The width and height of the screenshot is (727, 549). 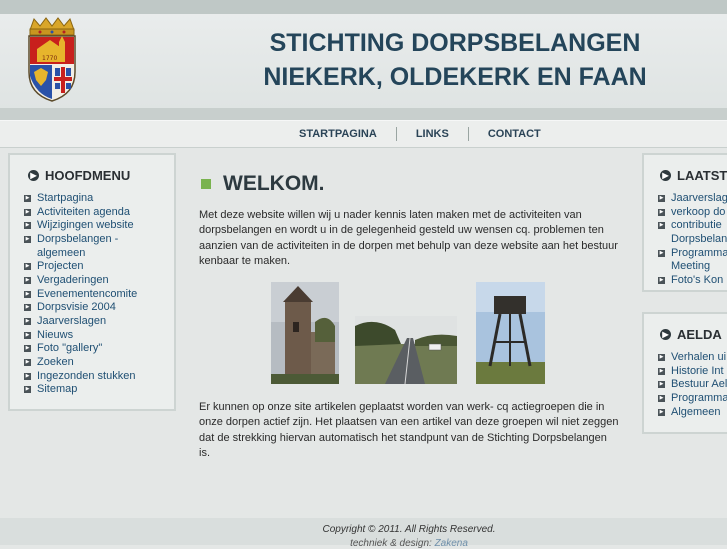 What do you see at coordinates (692, 399) in the screenshot?
I see `aelda-item: ▶ Programma` at bounding box center [692, 399].